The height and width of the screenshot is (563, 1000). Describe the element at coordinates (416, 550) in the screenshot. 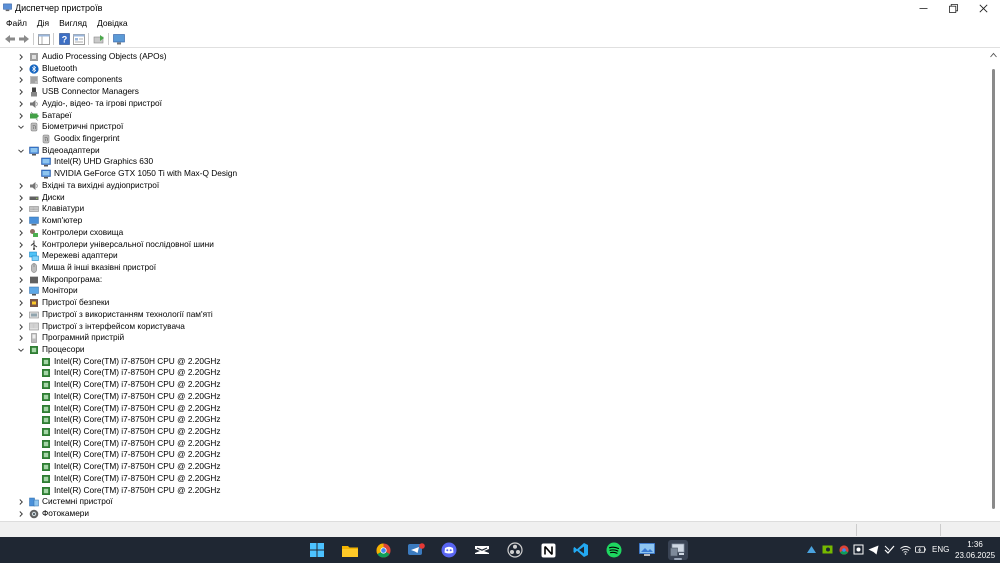

I see `taskbar-telegram` at that location.